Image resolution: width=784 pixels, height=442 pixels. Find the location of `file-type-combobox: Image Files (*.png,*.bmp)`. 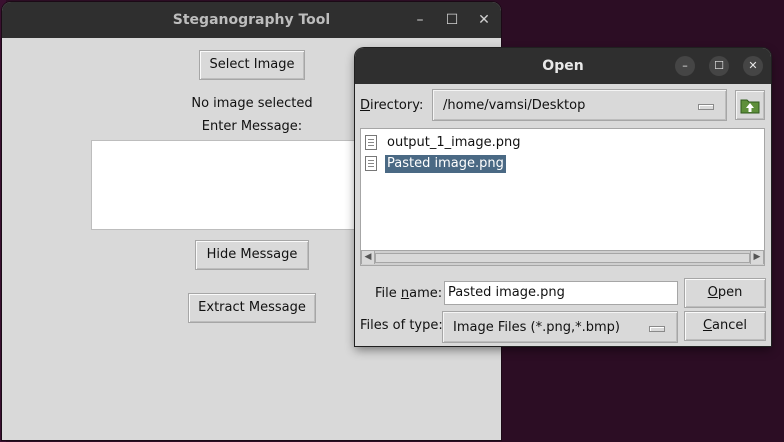

file-type-combobox: Image Files (*.png,*.bmp) is located at coordinates (560, 327).